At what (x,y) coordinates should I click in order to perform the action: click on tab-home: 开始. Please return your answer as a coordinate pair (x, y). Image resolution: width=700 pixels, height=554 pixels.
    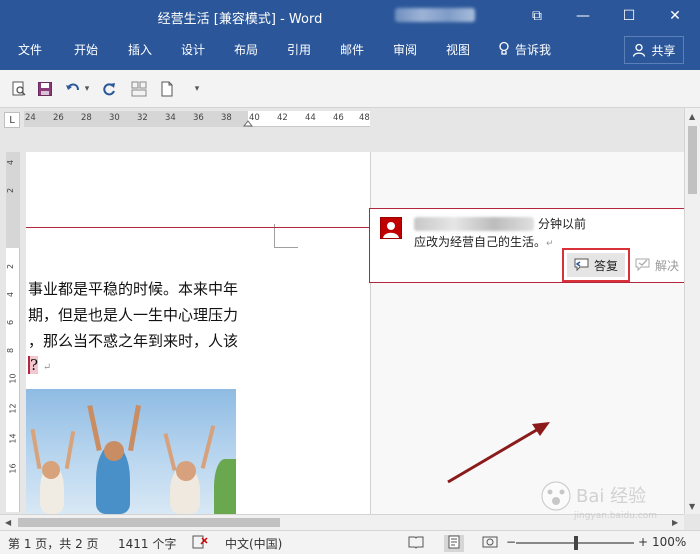
    Looking at the image, I should click on (86, 49).